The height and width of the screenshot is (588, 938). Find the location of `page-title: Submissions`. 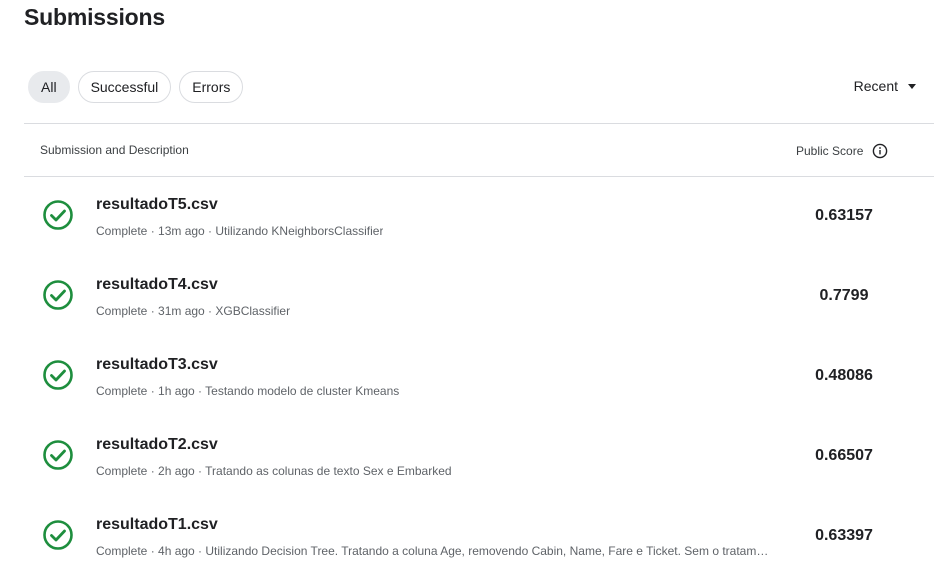

page-title: Submissions is located at coordinates (94, 17).